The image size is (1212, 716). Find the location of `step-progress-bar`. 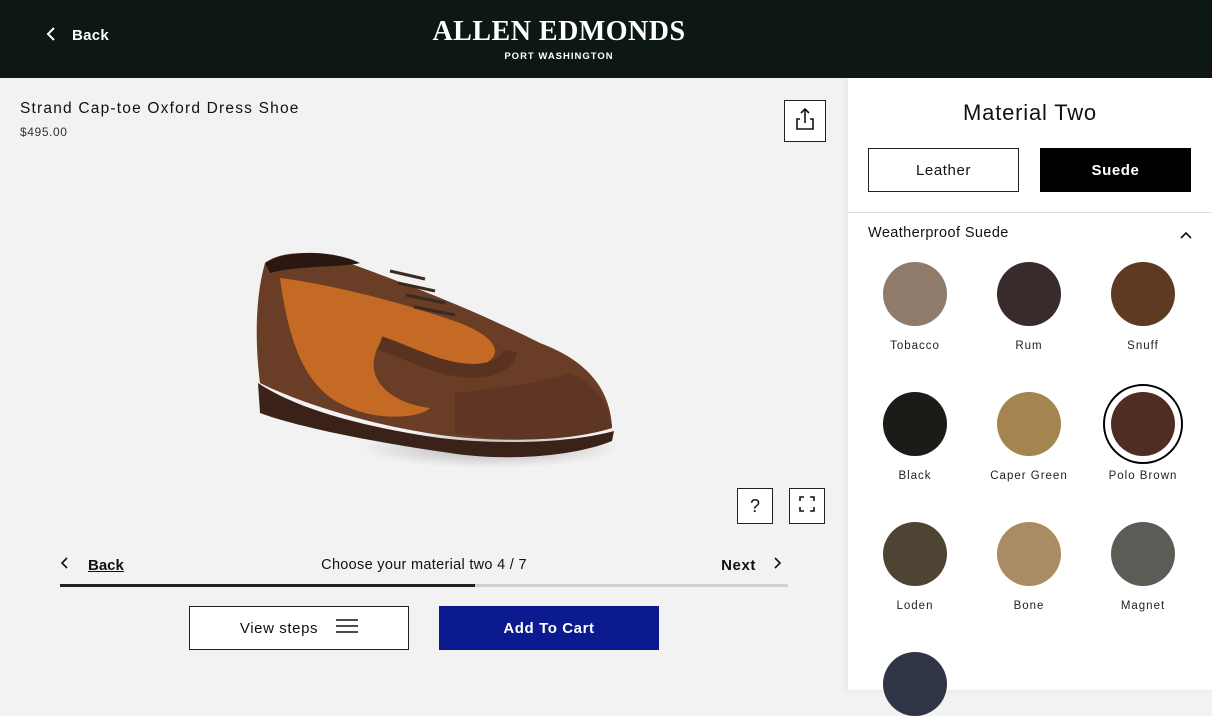

step-progress-bar is located at coordinates (424, 585).